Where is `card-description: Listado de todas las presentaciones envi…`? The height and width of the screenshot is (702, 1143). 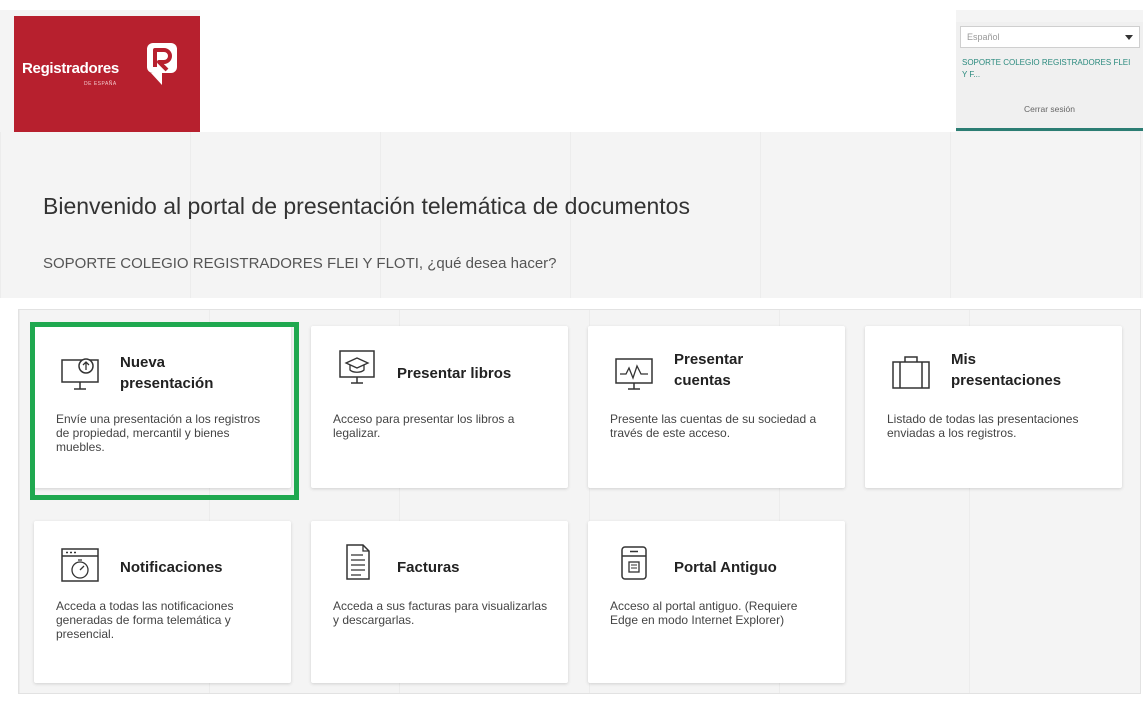
card-description: Listado de todas las presentaciones envi… is located at coordinates (983, 426).